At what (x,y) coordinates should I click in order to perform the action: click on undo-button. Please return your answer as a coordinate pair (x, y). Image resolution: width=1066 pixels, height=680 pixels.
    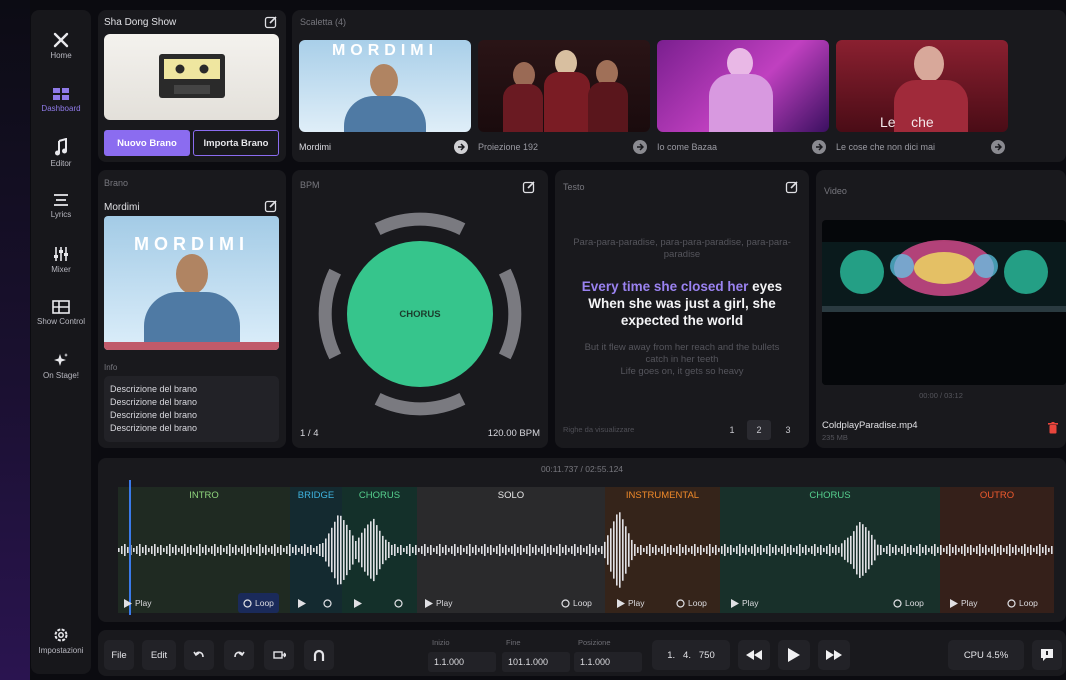
    Looking at the image, I should click on (199, 655).